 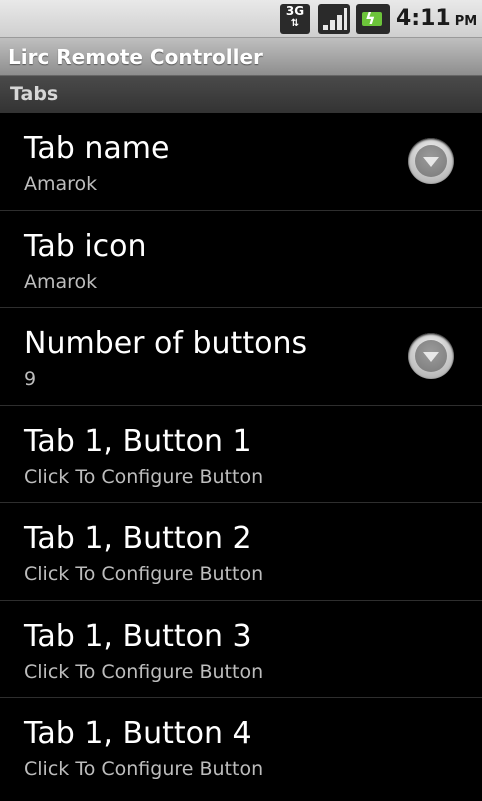 What do you see at coordinates (295, 23) in the screenshot?
I see `data-arrows-icon: ⇅` at bounding box center [295, 23].